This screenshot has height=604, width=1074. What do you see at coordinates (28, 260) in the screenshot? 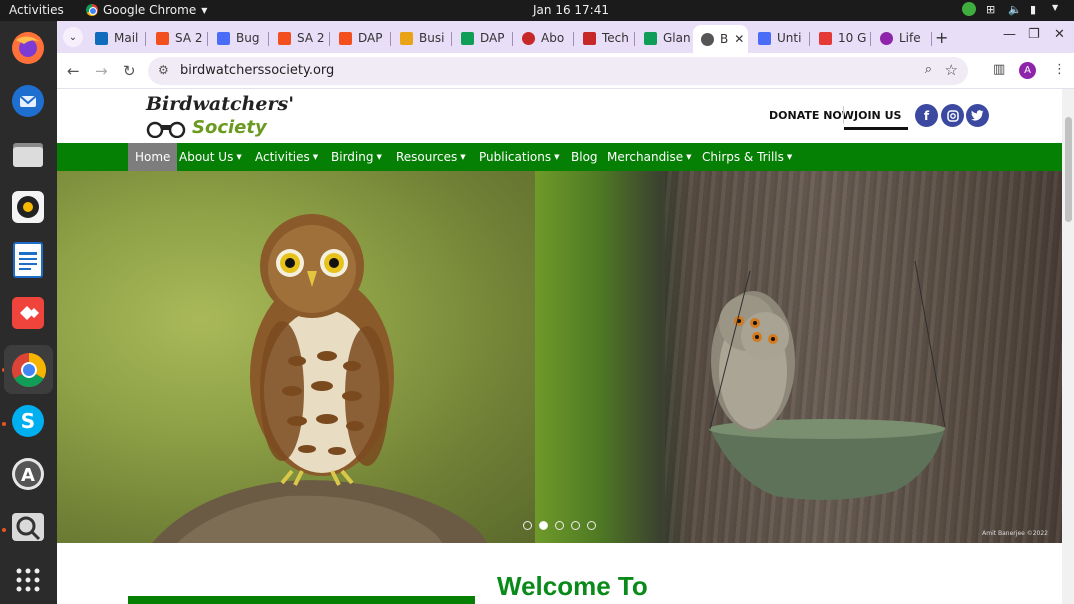
I see `dock-writer` at bounding box center [28, 260].